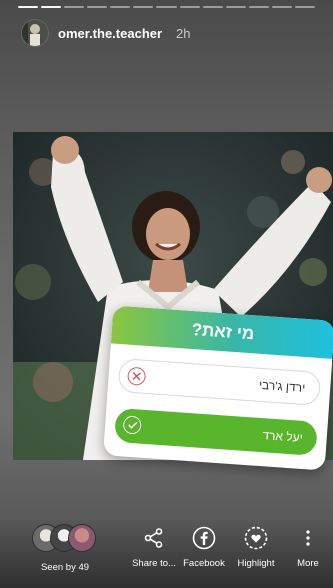  Describe the element at coordinates (308, 563) in the screenshot. I see `more-label: More` at that location.